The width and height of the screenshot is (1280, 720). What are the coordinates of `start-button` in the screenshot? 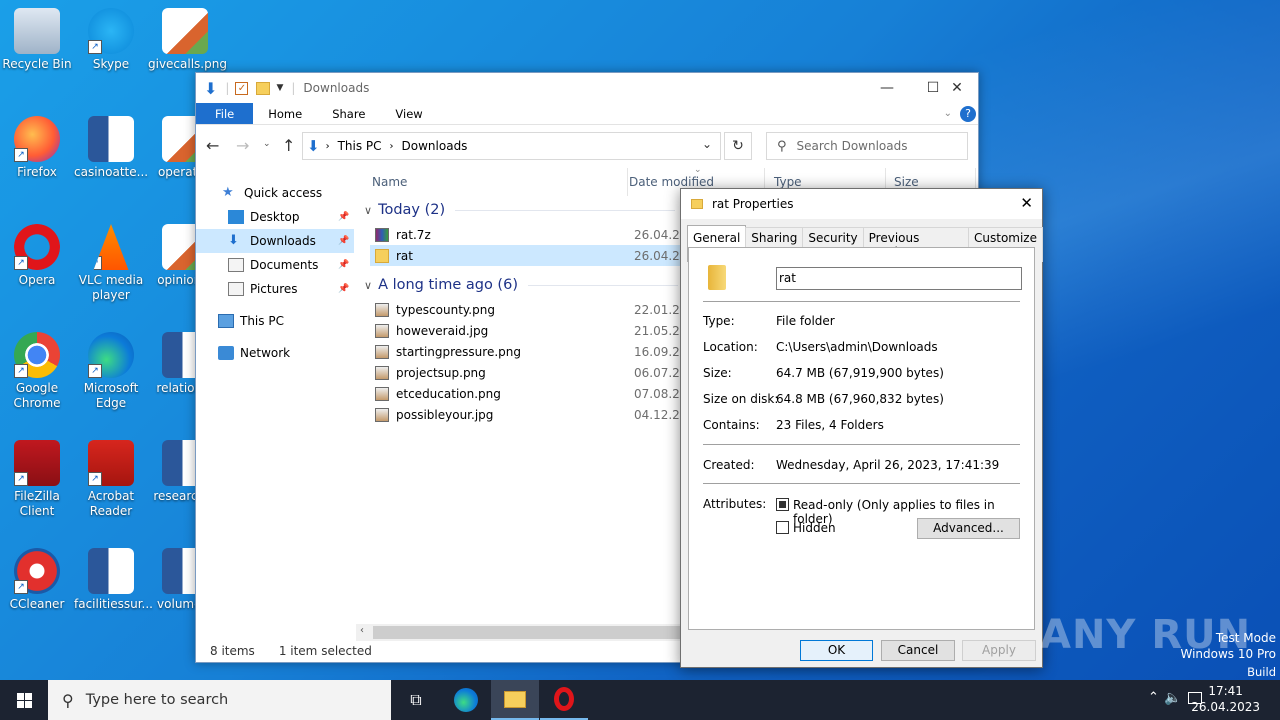 It's located at (24, 700).